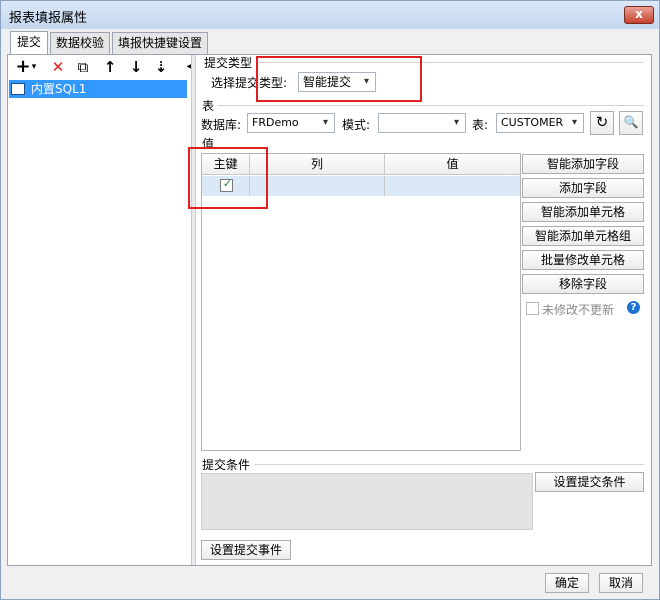 The image size is (660, 600). Describe the element at coordinates (34, 67) in the screenshot. I see `add-dropdown-icon: ▾` at that location.